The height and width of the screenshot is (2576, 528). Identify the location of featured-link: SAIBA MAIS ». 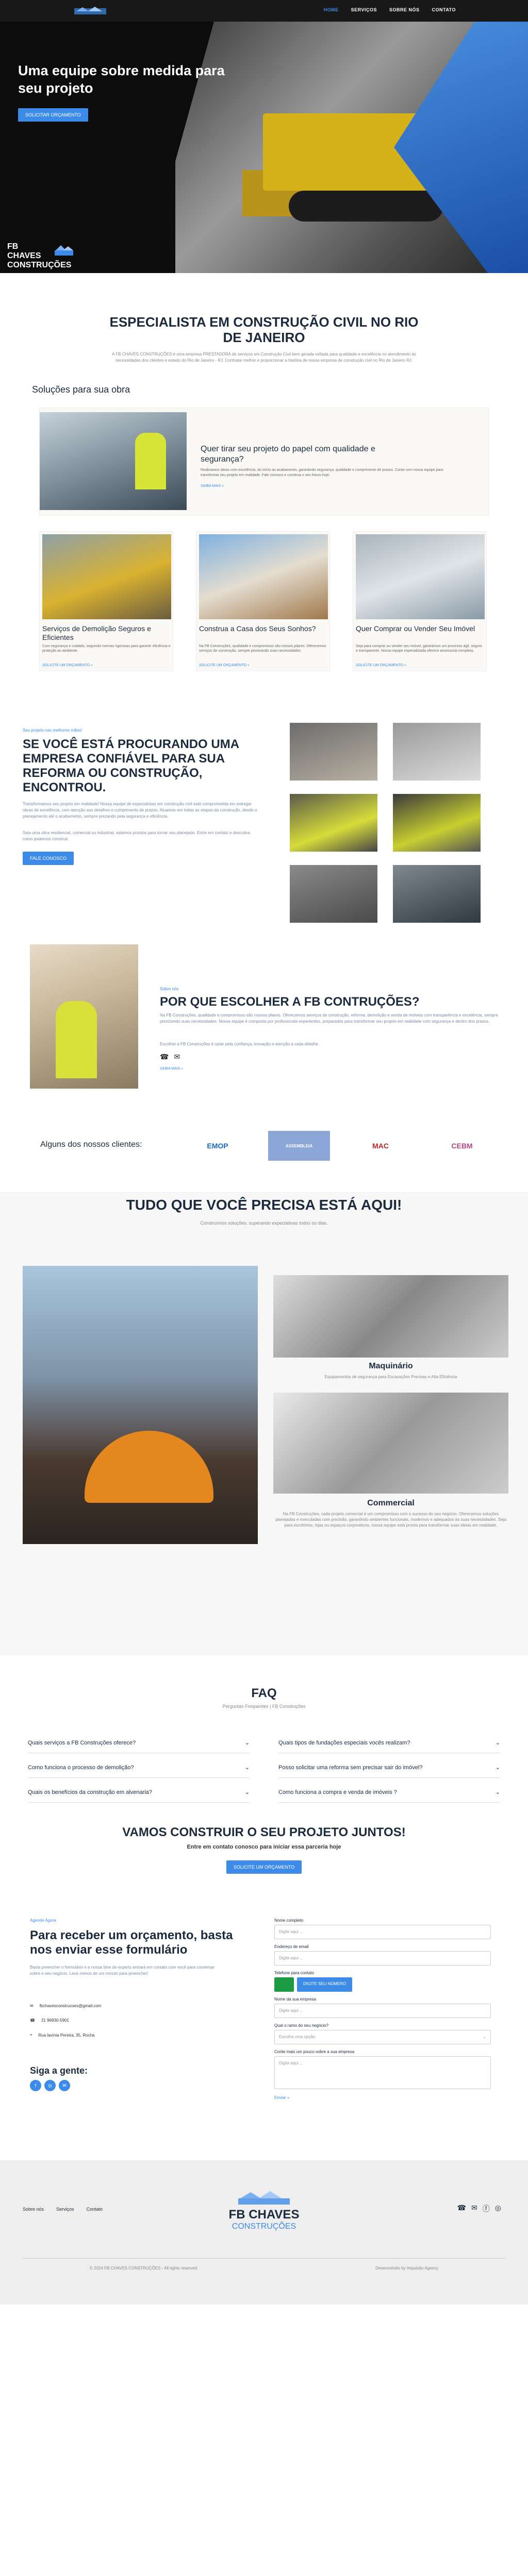
(212, 486).